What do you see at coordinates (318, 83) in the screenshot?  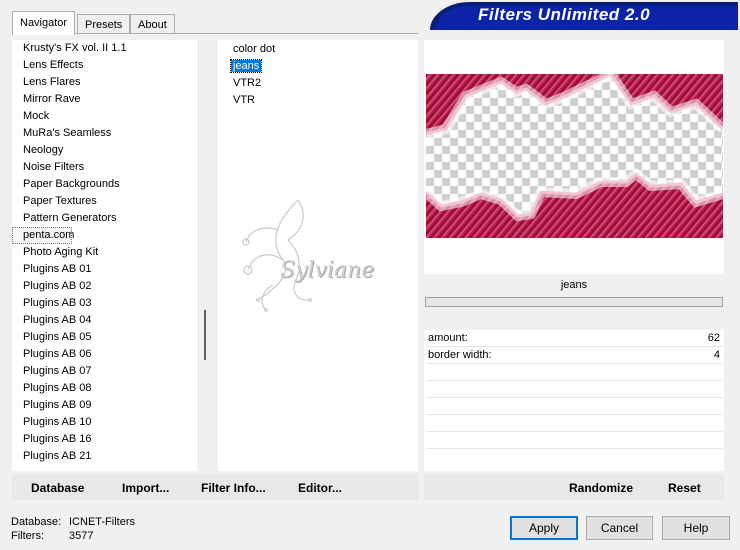 I see `filter-item: VTR2` at bounding box center [318, 83].